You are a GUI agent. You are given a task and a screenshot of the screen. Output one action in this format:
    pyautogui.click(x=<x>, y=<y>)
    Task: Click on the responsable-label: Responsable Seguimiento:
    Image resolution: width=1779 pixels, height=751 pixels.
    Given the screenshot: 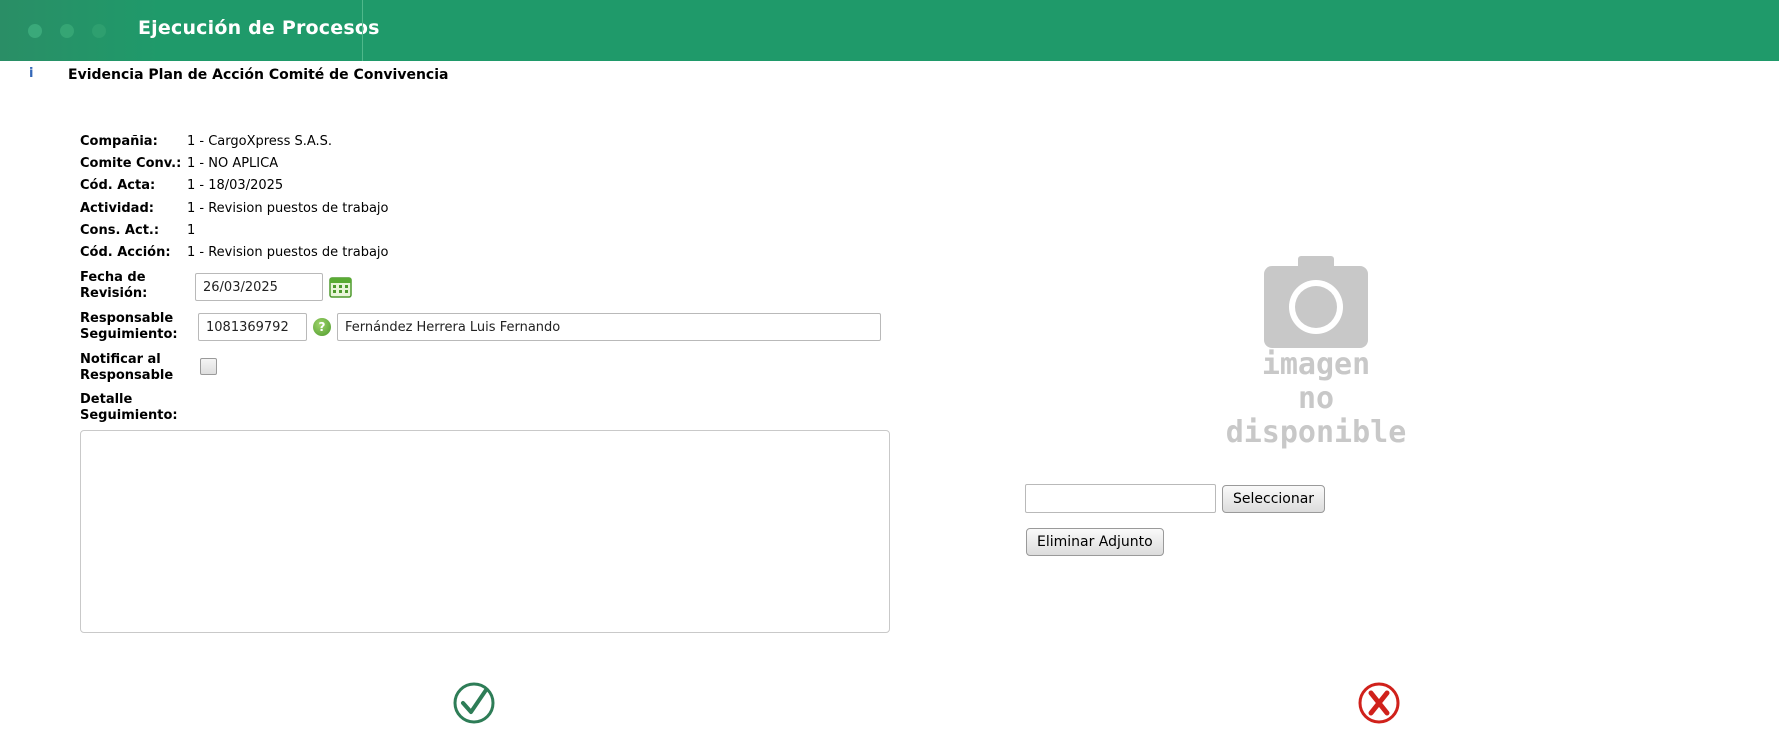 What is the action you would take?
    pyautogui.click(x=129, y=326)
    